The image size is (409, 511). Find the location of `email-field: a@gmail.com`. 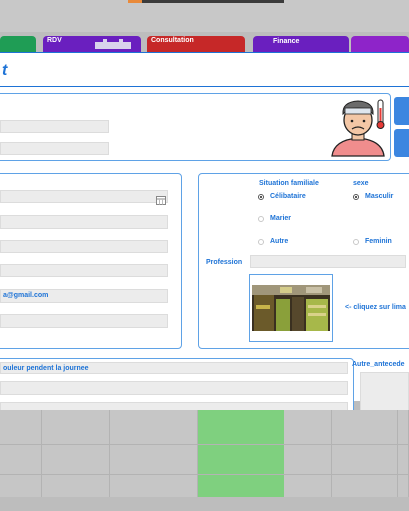

email-field: a@gmail.com is located at coordinates (84, 296).